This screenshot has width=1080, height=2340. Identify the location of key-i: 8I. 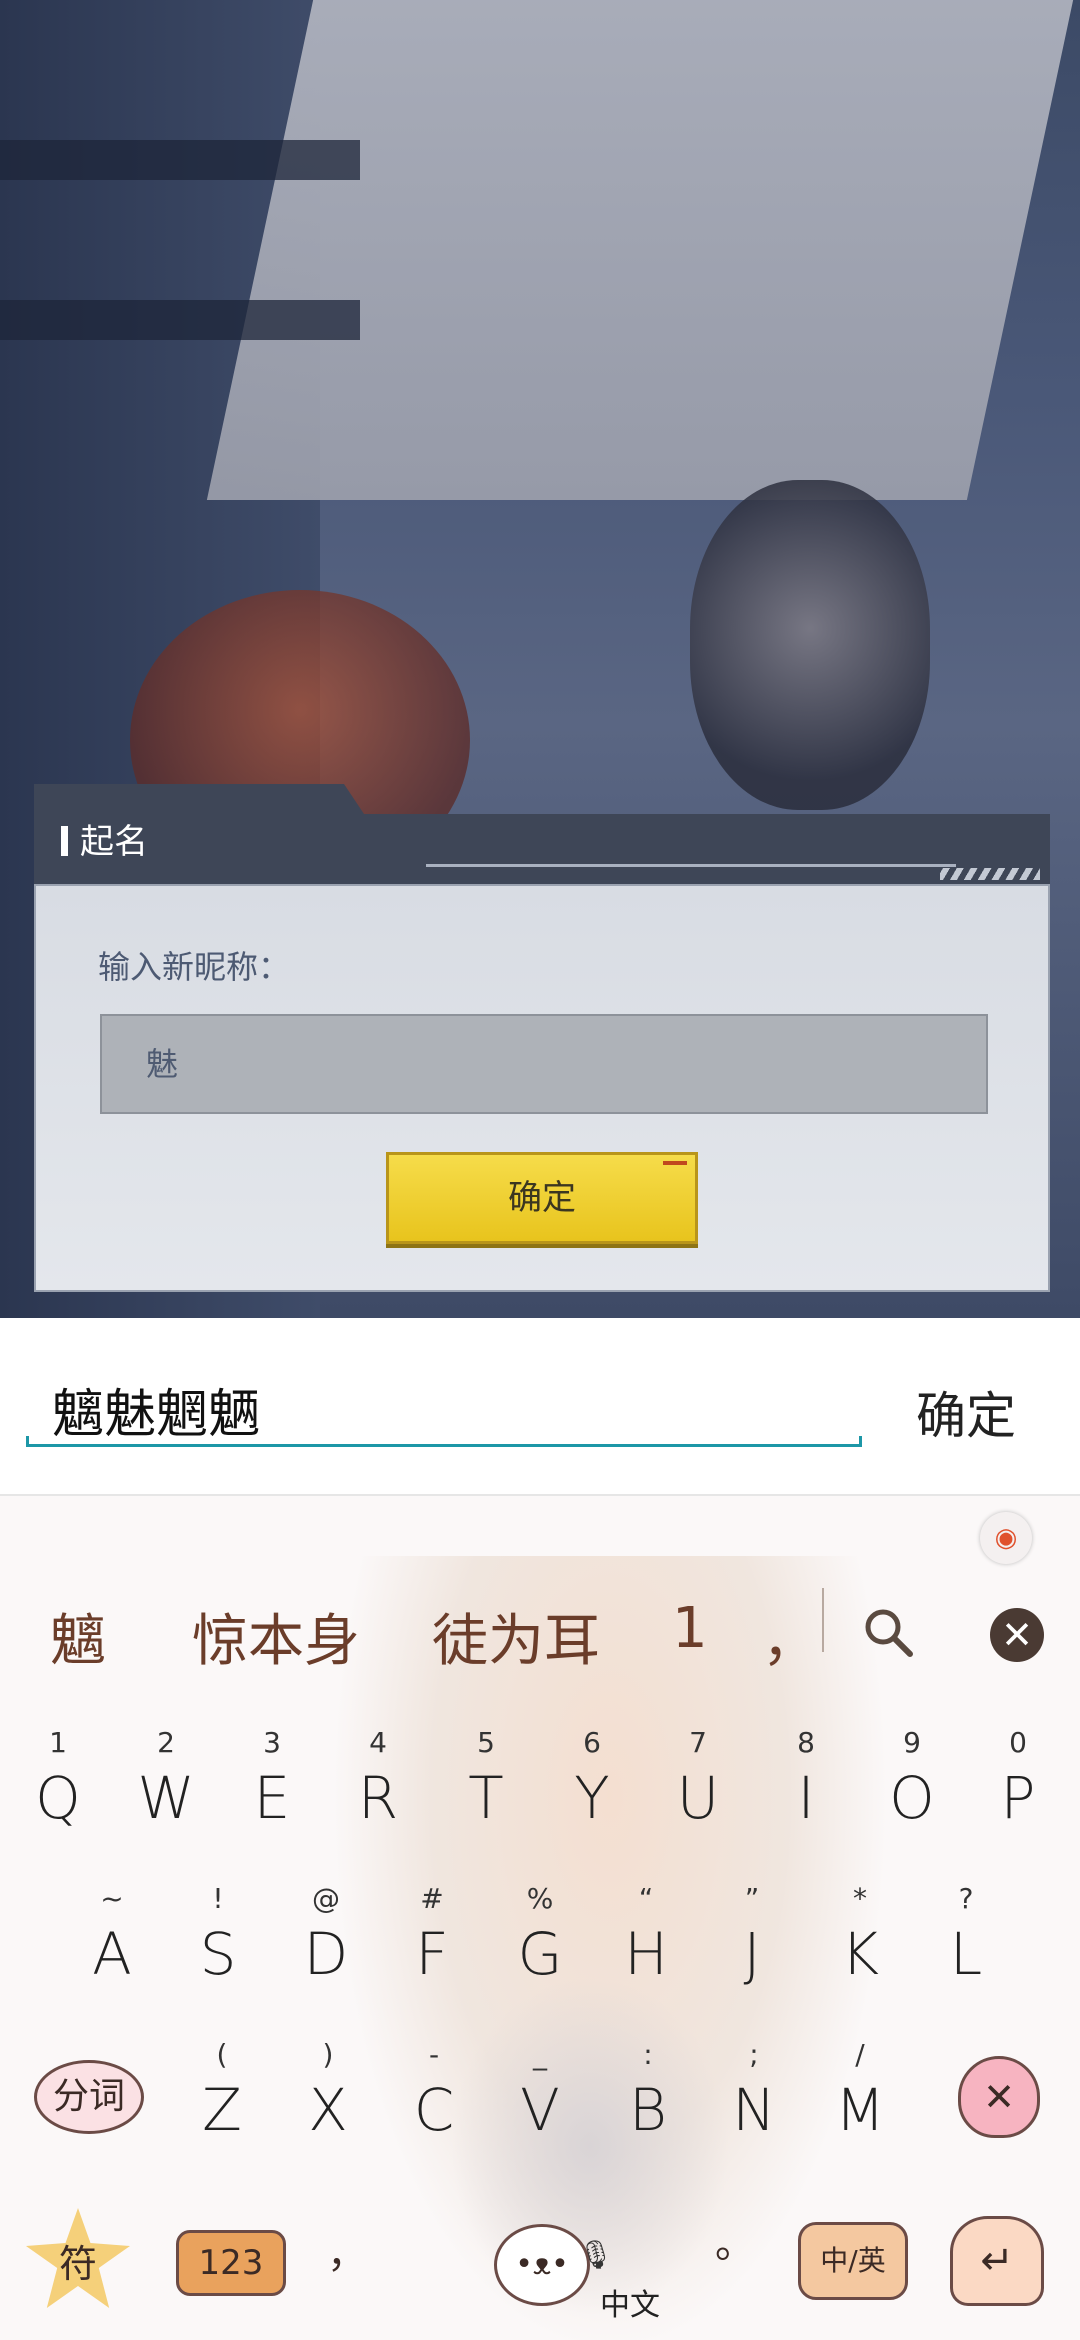
(806, 1786).